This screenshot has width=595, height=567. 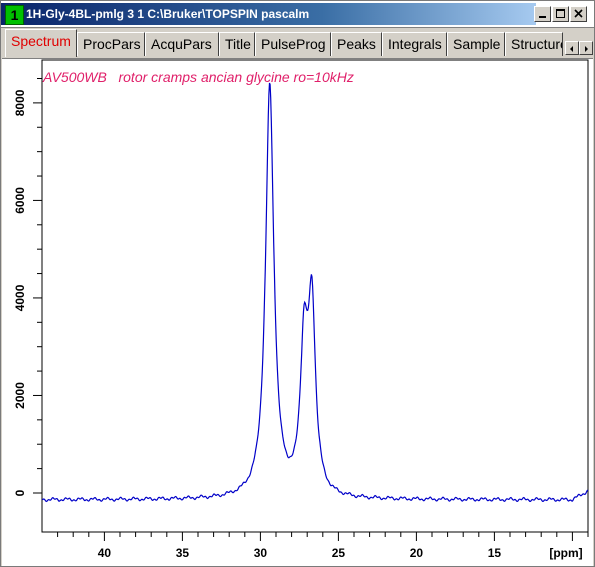 I want to click on maximize-icon, so click(x=560, y=13).